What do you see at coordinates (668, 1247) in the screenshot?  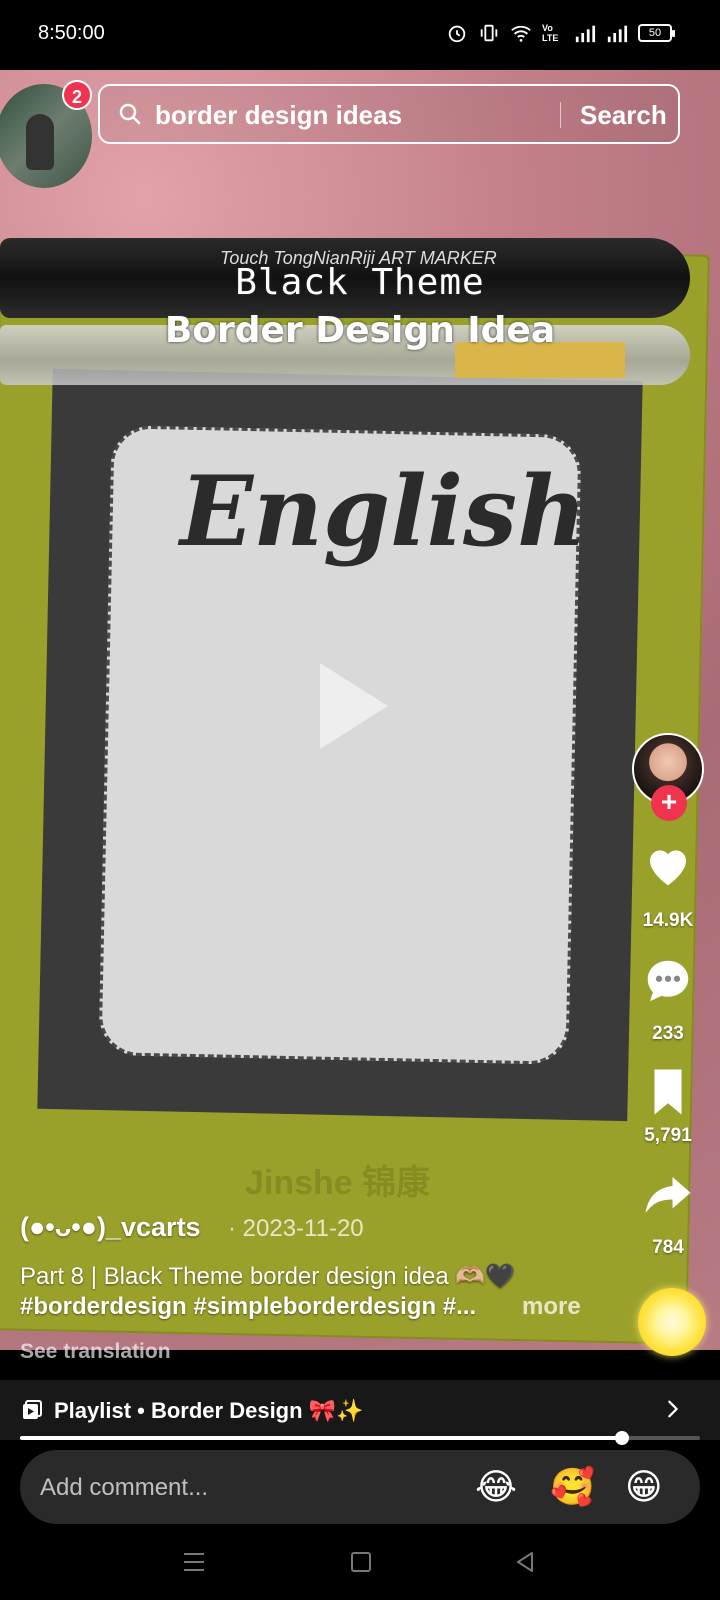 I see `shares-count: 784` at bounding box center [668, 1247].